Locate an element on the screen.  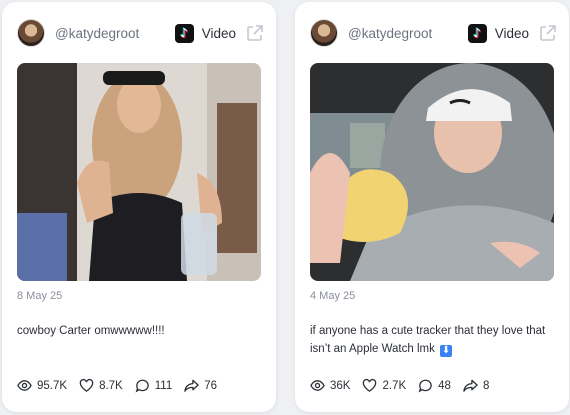
comments-count: 48 is located at coordinates (444, 385).